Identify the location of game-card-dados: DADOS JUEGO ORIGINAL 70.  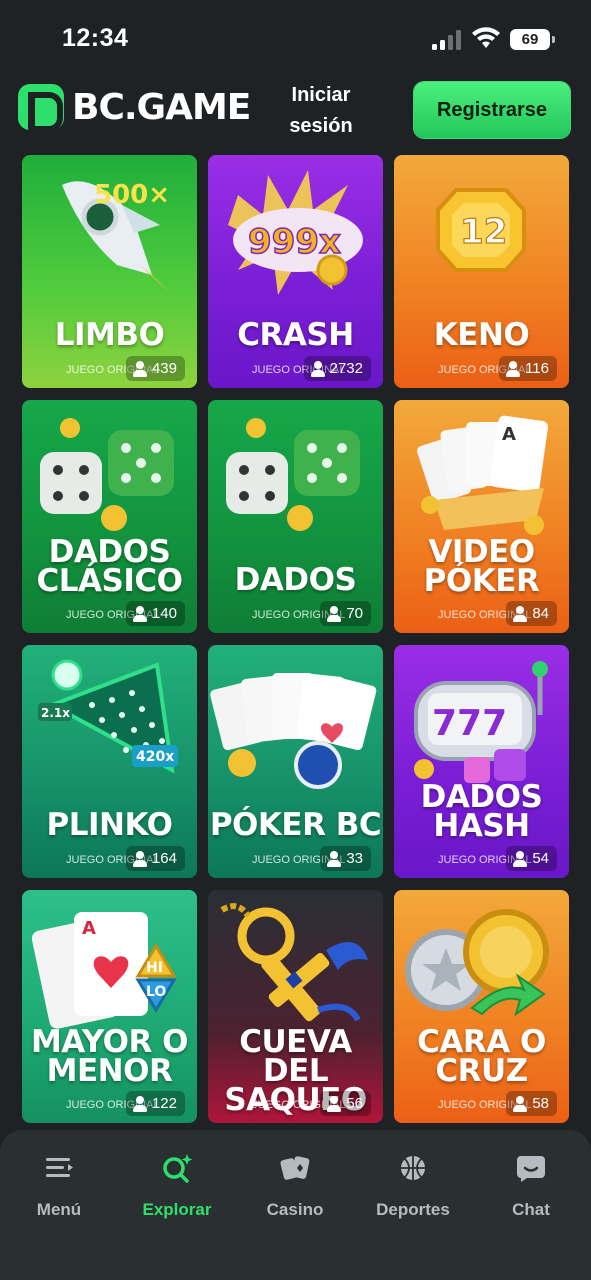
(295, 516).